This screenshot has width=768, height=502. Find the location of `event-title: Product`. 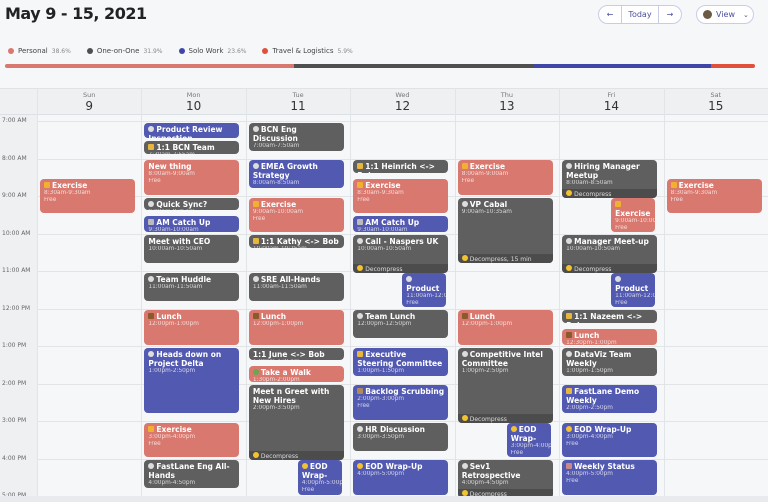

event-title: Product is located at coordinates (633, 284).